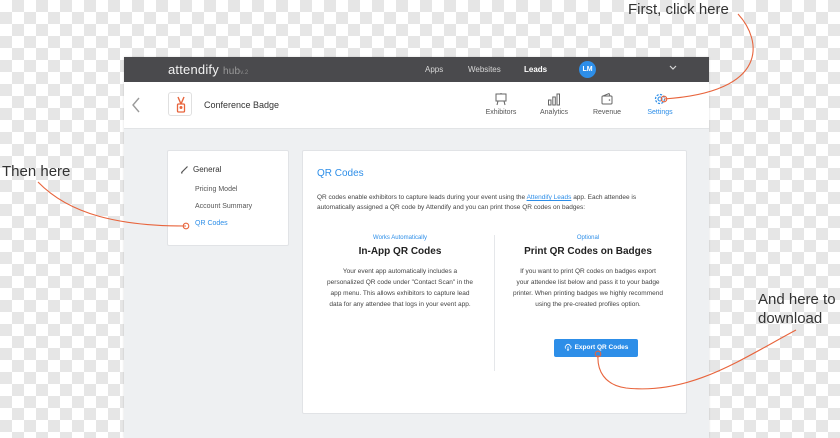 The image size is (840, 438). Describe the element at coordinates (549, 197) in the screenshot. I see `attendify-leads-link: Attendify Leads` at that location.